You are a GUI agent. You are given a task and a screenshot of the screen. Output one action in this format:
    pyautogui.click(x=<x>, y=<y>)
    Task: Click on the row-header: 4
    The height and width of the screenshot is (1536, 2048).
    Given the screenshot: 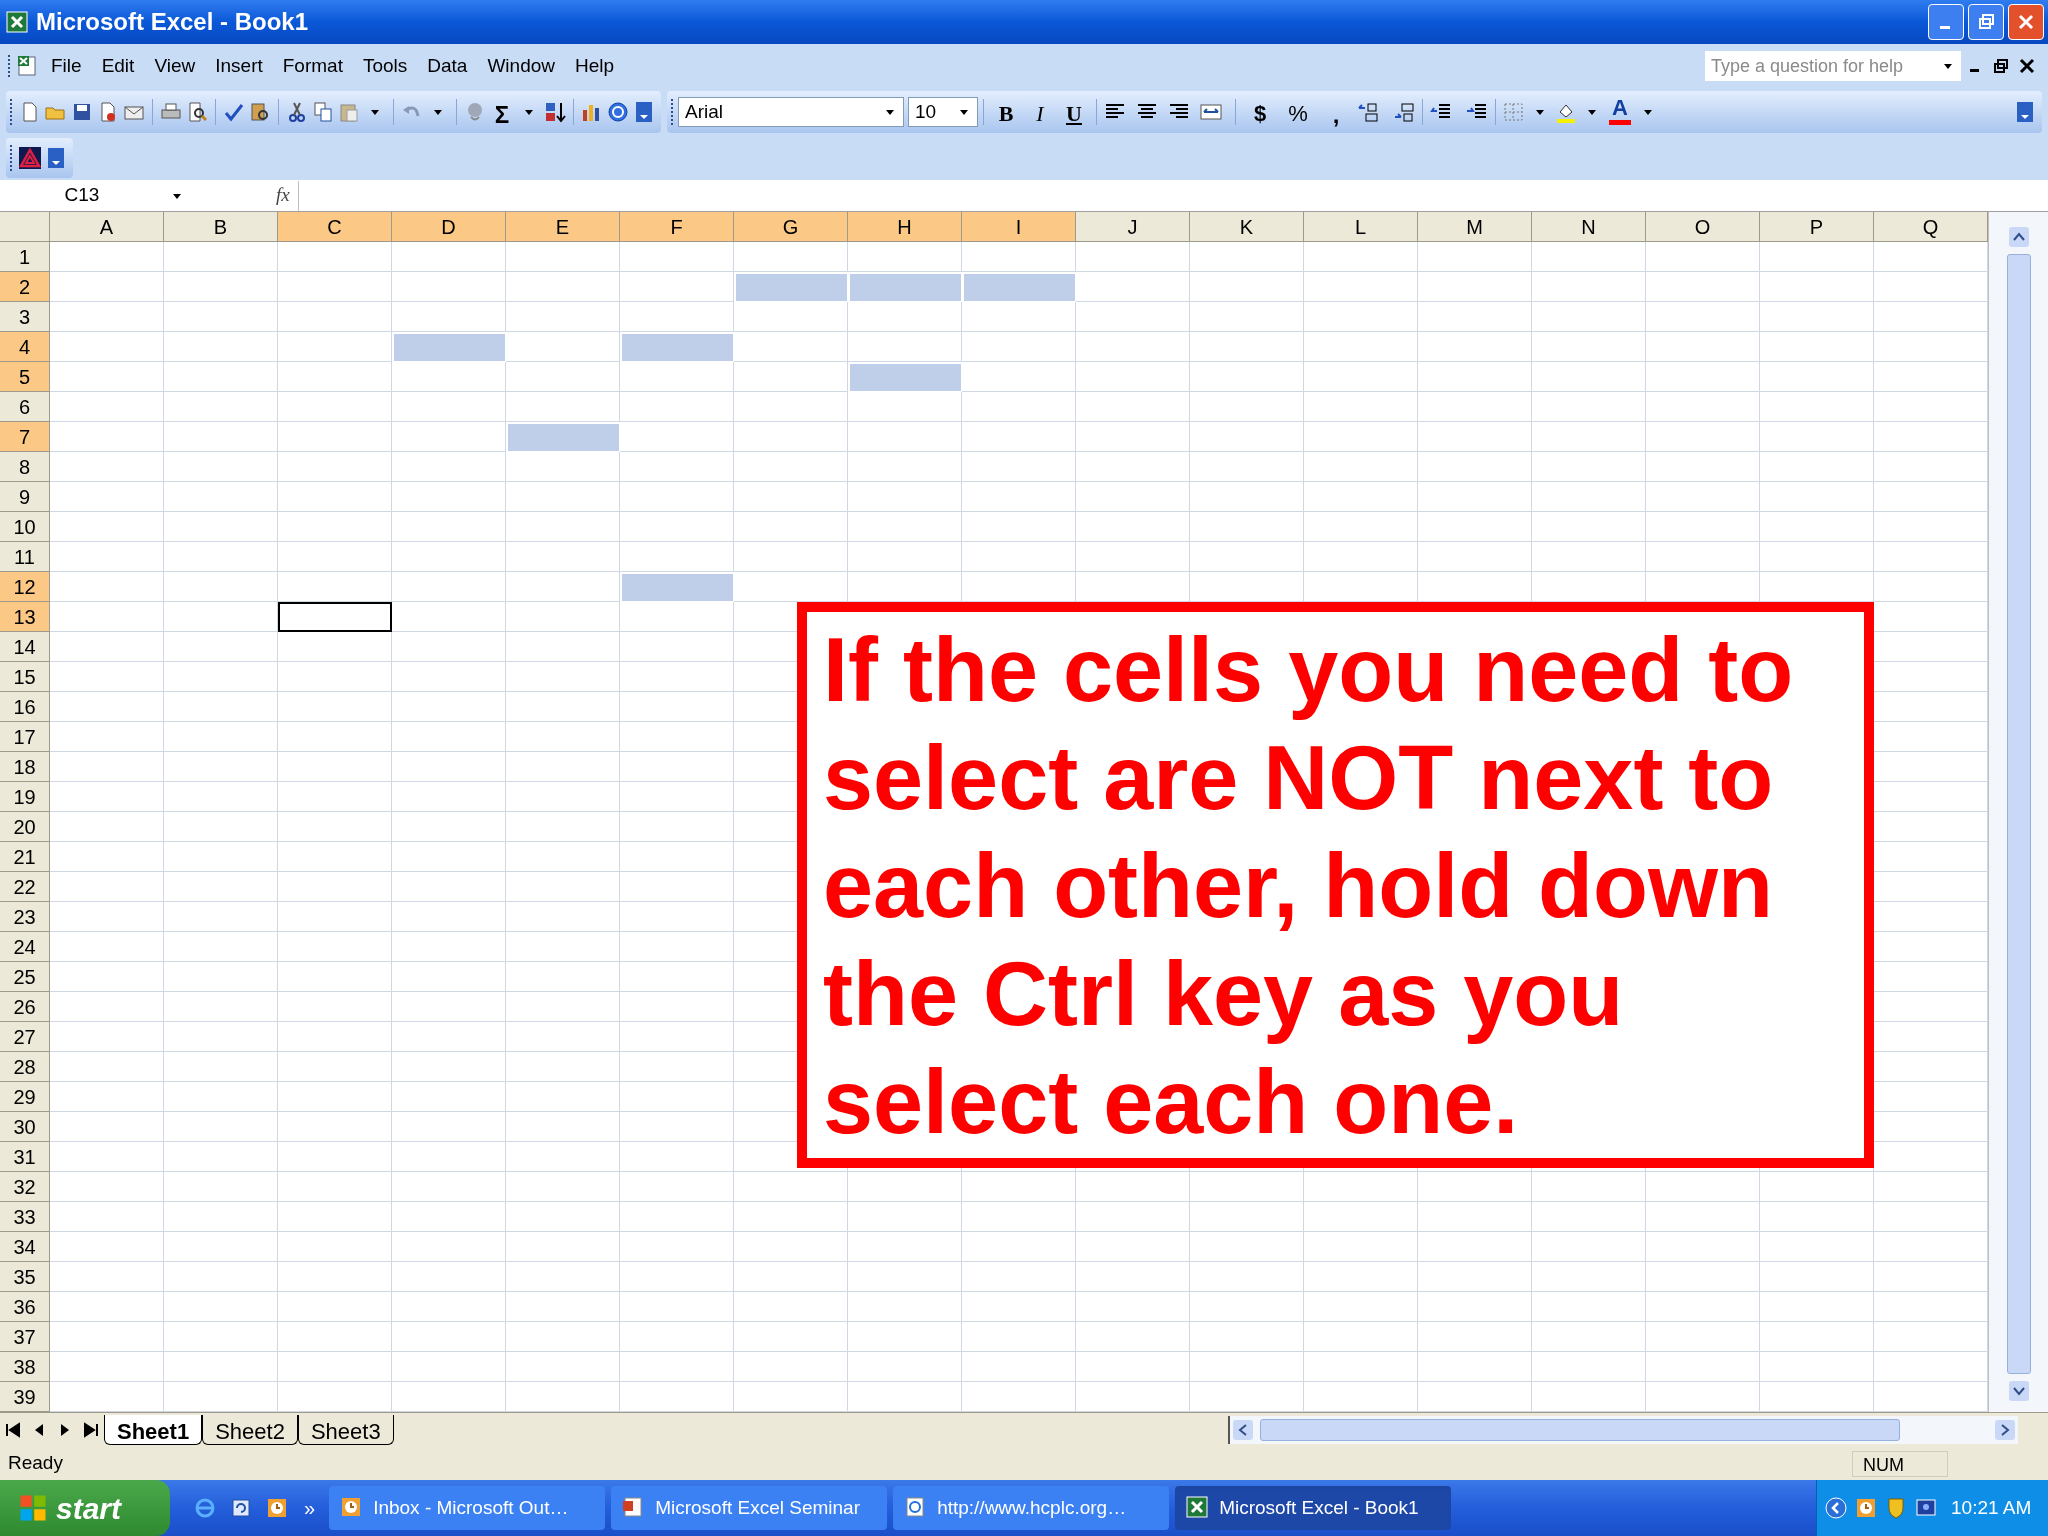 What is the action you would take?
    pyautogui.click(x=25, y=347)
    